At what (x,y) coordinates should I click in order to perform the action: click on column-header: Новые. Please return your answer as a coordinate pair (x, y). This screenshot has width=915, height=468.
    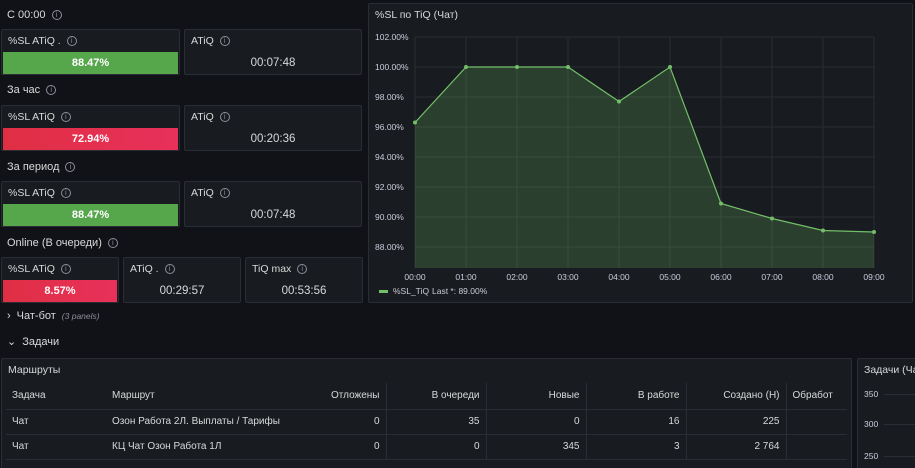
    Looking at the image, I should click on (536, 396).